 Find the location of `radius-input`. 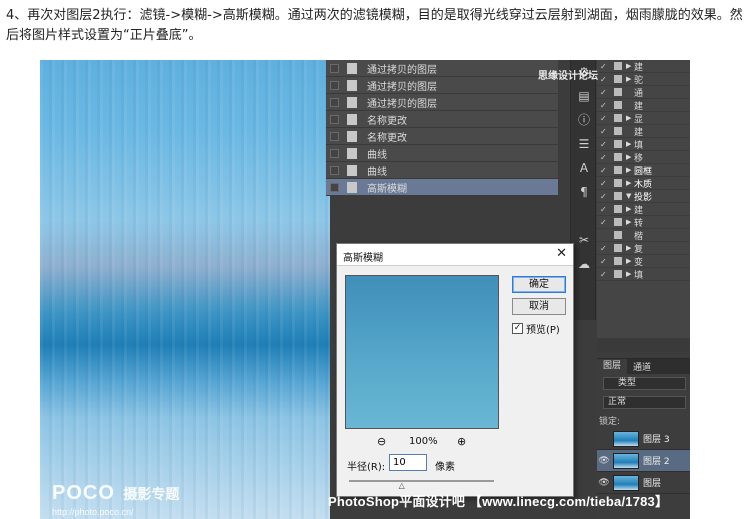

radius-input is located at coordinates (408, 462).